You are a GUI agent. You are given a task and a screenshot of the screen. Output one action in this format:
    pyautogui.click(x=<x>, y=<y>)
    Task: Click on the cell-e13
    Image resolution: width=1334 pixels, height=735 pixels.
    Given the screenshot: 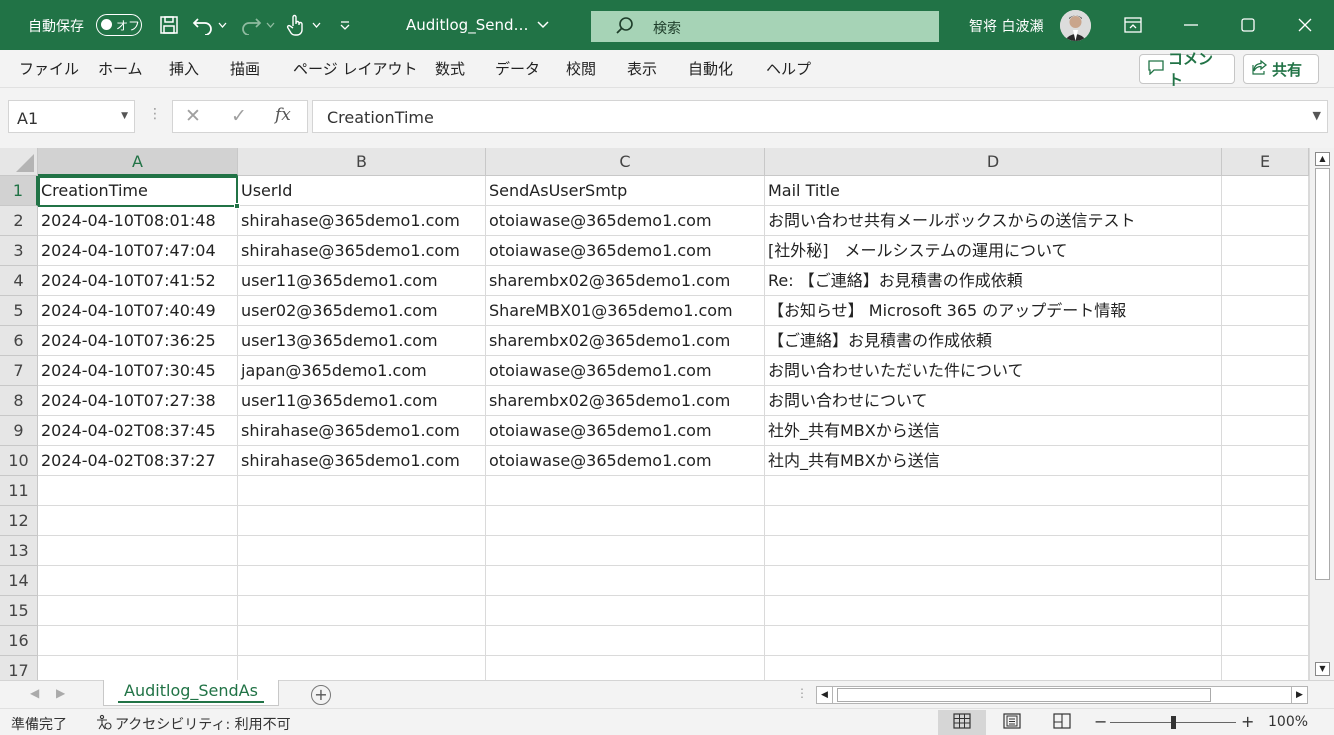 What is the action you would take?
    pyautogui.click(x=1265, y=551)
    